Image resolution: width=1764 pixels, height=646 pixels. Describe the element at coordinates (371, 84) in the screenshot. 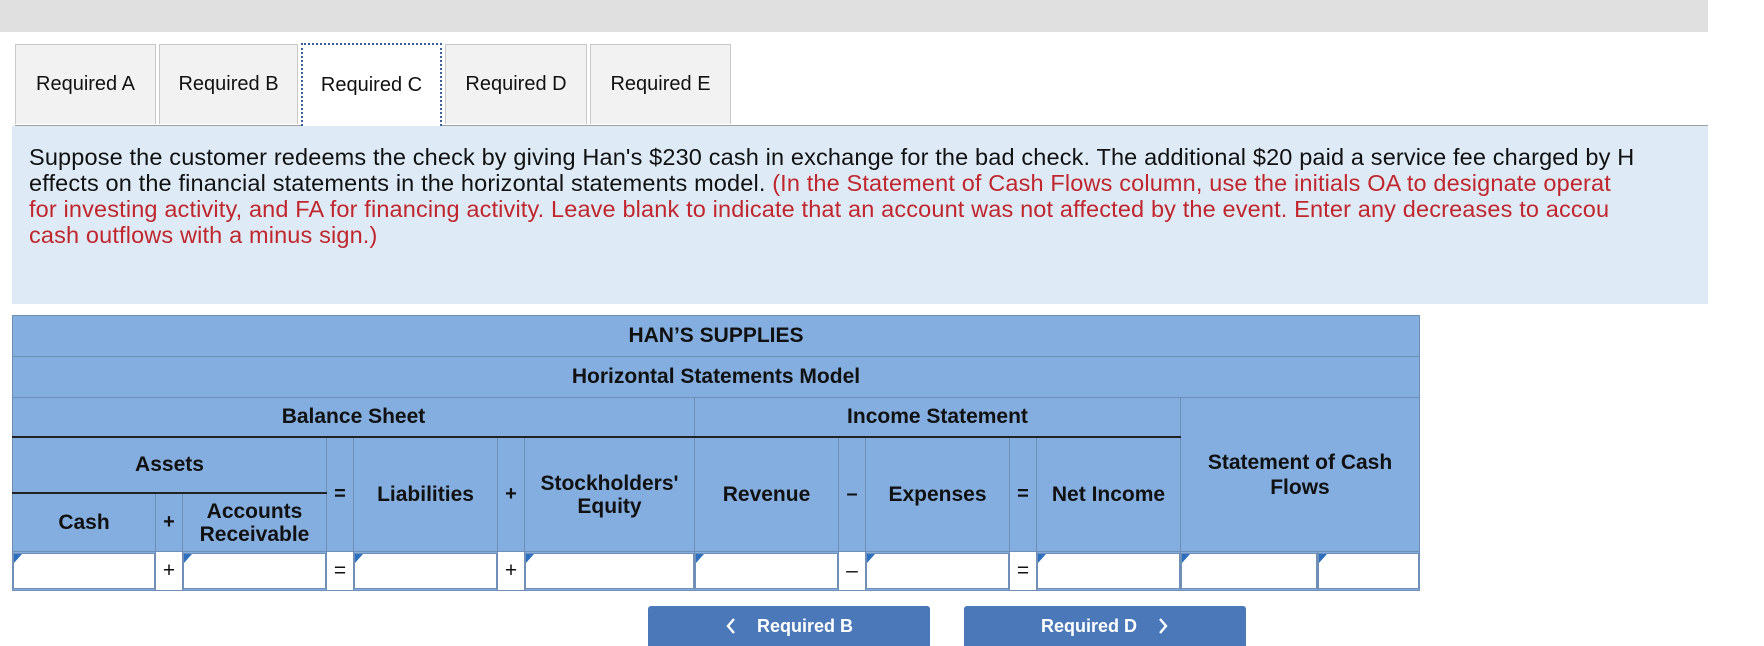

I see `tab-required-c: Required C` at that location.